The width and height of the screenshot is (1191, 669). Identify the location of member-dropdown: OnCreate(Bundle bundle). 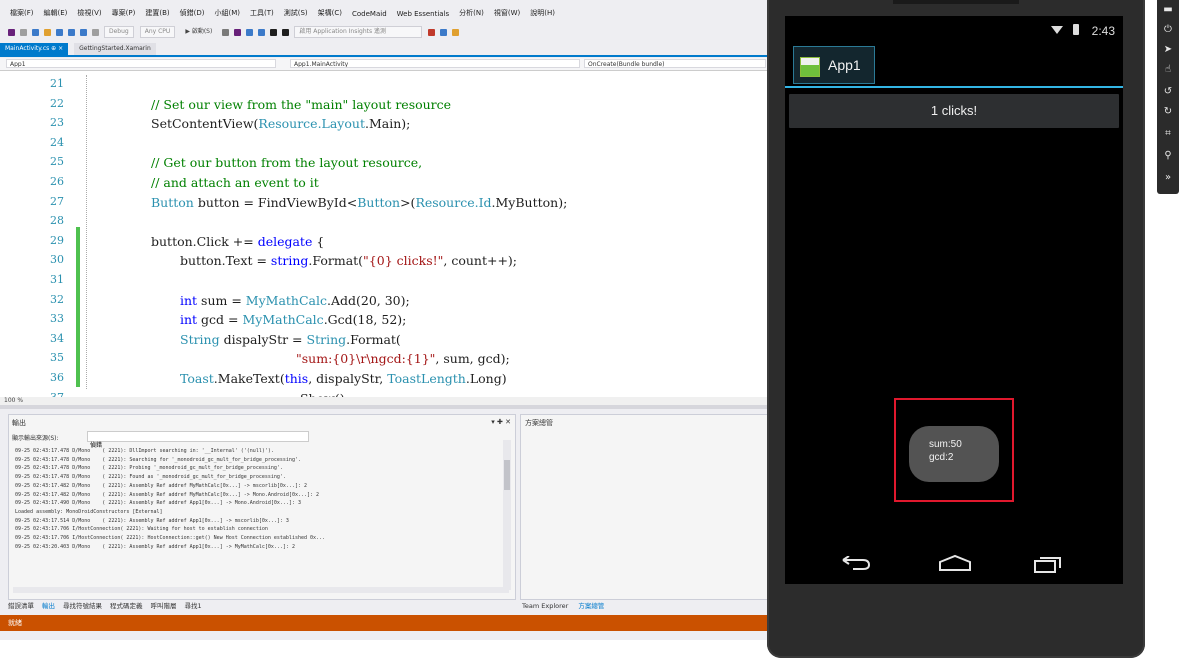
(675, 63).